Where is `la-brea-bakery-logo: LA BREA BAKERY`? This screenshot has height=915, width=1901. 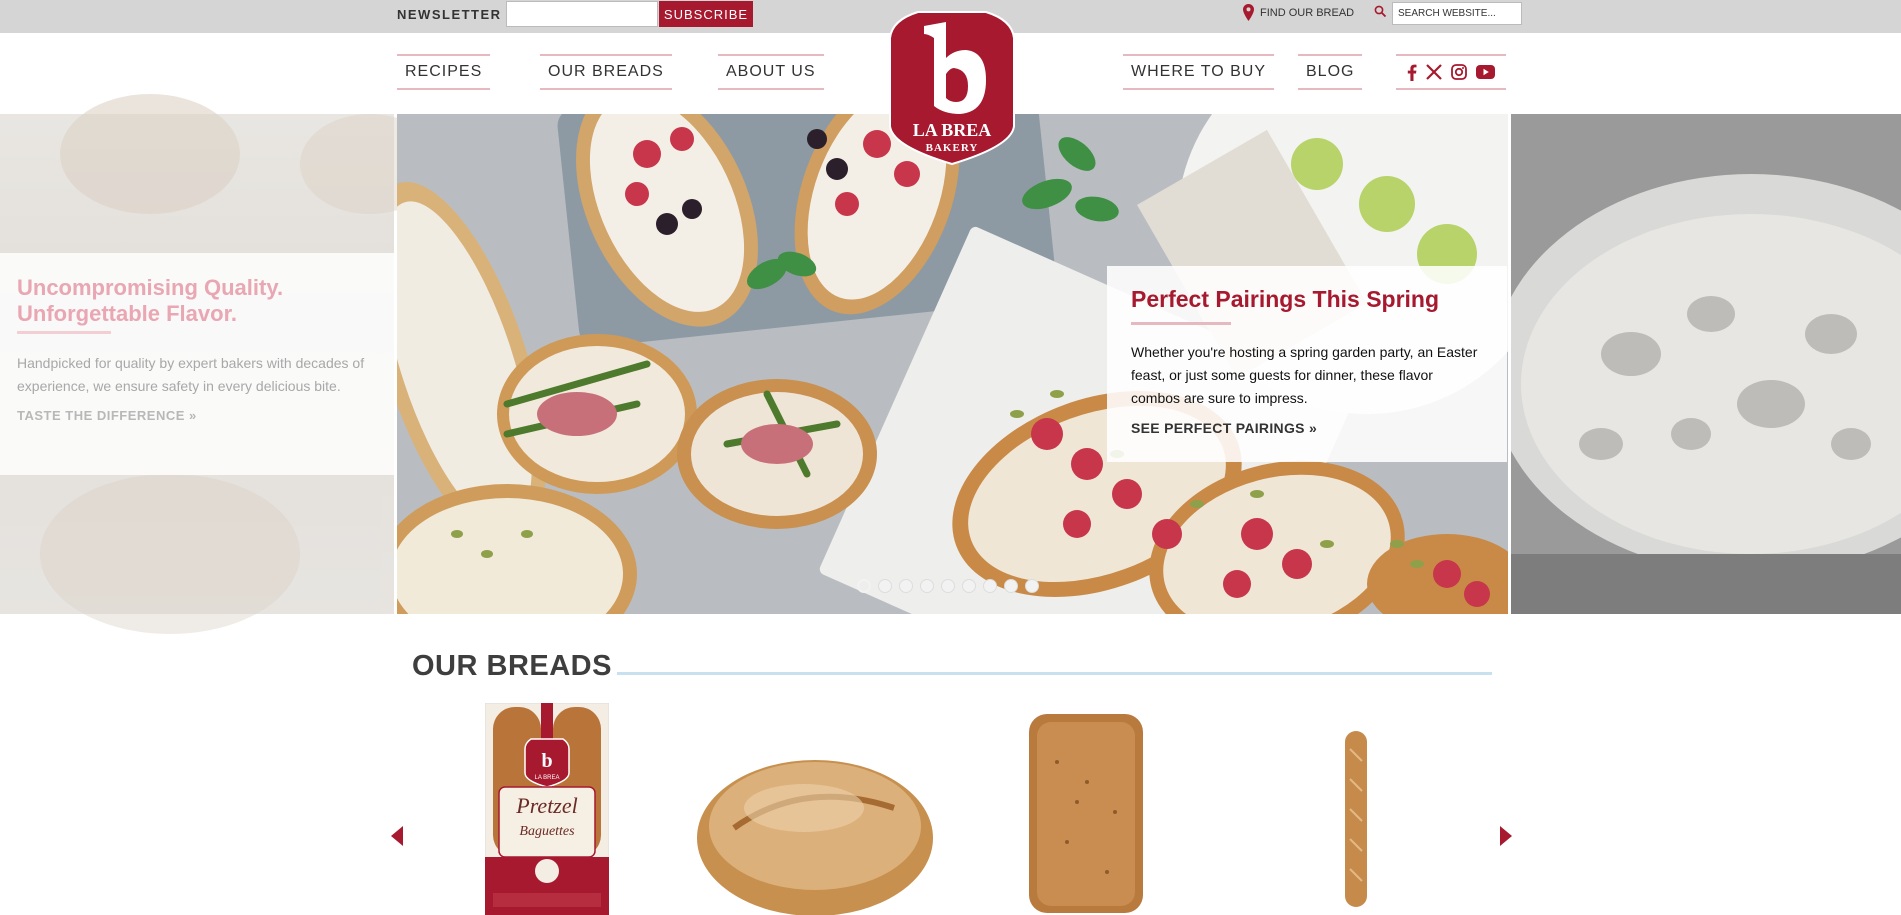
la-brea-bakery-logo: LA BREA BAKERY is located at coordinates (952, 87).